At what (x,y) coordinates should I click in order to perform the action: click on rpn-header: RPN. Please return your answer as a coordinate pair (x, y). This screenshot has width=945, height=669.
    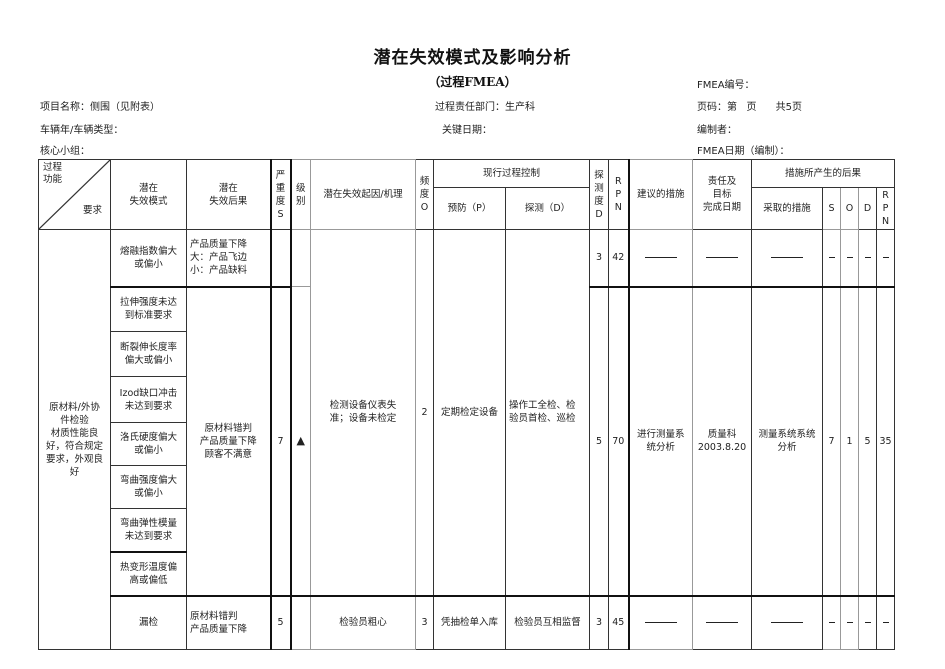
    Looking at the image, I should click on (619, 194).